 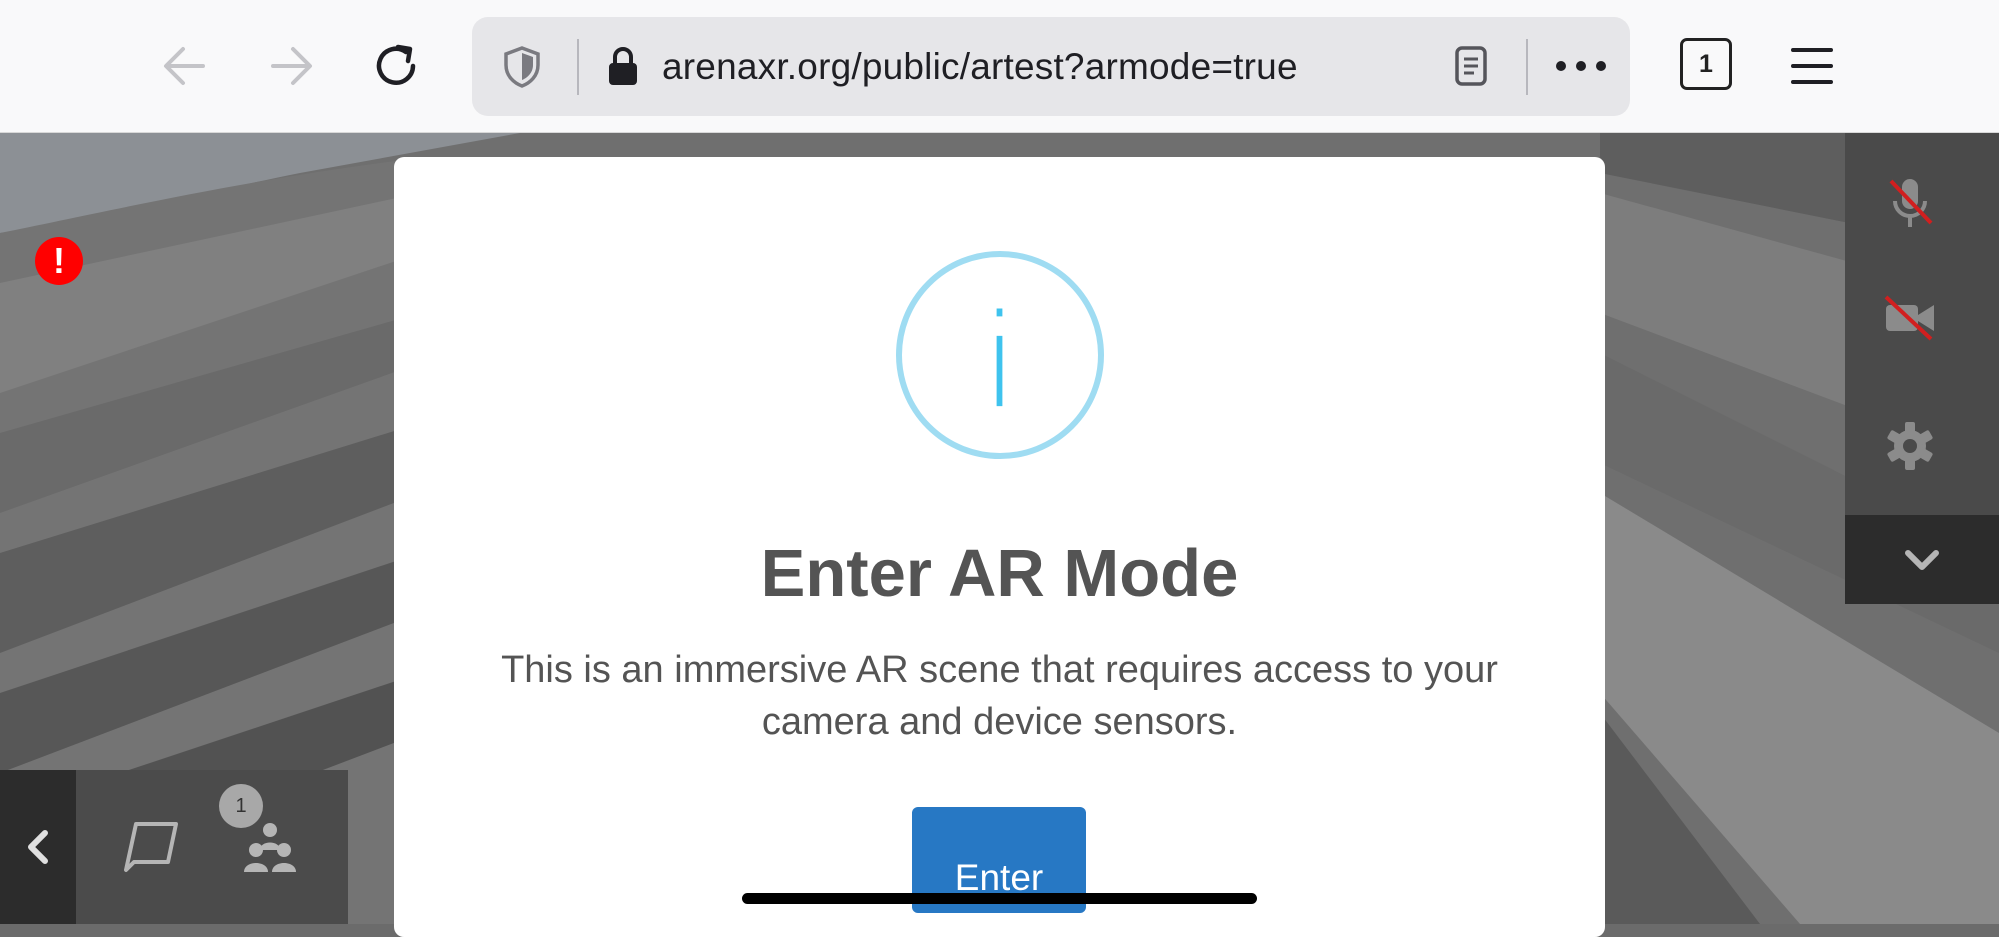 What do you see at coordinates (1706, 64) in the screenshot?
I see `tab-count-button: 1` at bounding box center [1706, 64].